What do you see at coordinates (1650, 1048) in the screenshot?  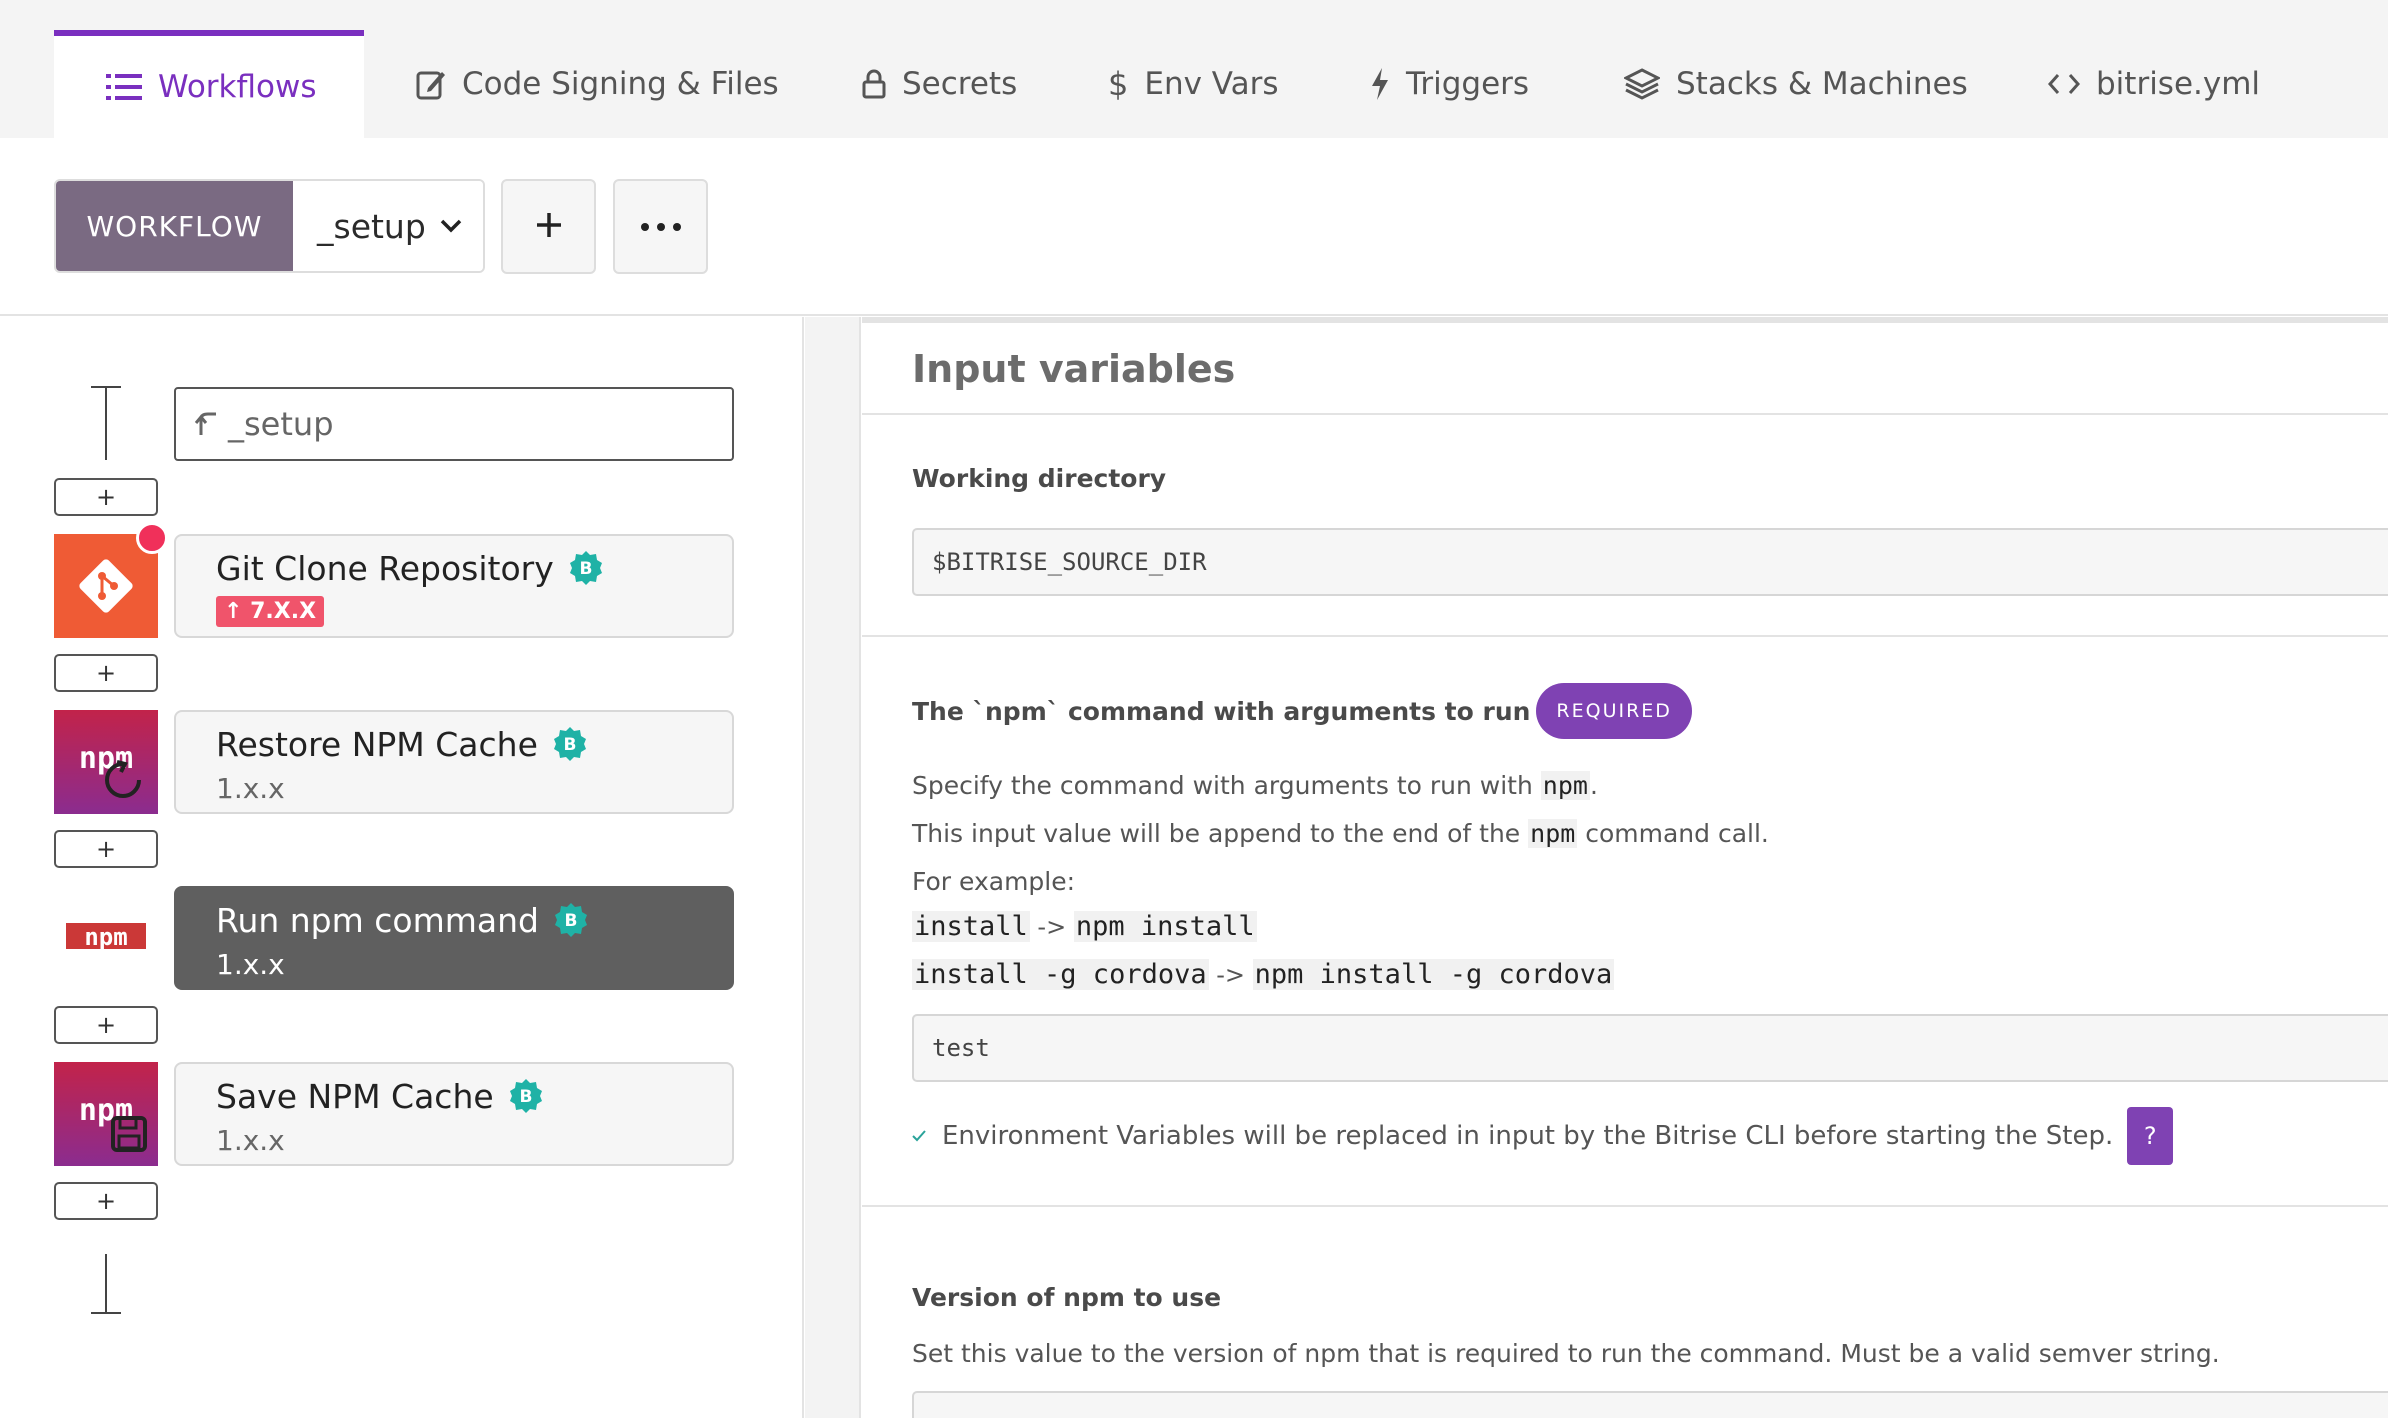 I see `npm-command-input: test` at bounding box center [1650, 1048].